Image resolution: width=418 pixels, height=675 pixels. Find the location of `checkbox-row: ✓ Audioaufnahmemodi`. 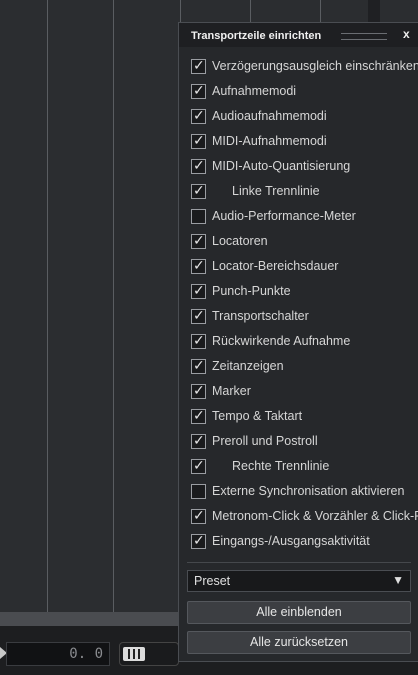

checkbox-row: ✓ Audioaufnahmemodi is located at coordinates (298, 118).